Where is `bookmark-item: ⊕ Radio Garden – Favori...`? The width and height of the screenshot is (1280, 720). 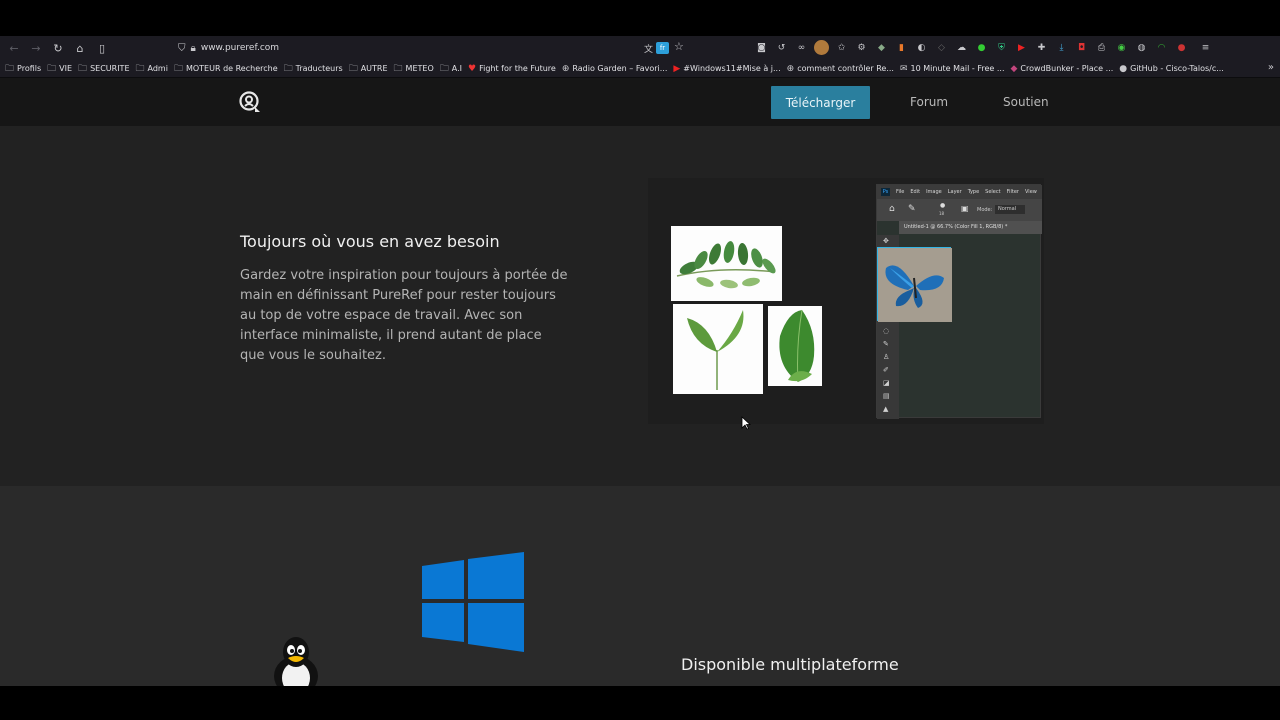 bookmark-item: ⊕ Radio Garden – Favori... is located at coordinates (615, 69).